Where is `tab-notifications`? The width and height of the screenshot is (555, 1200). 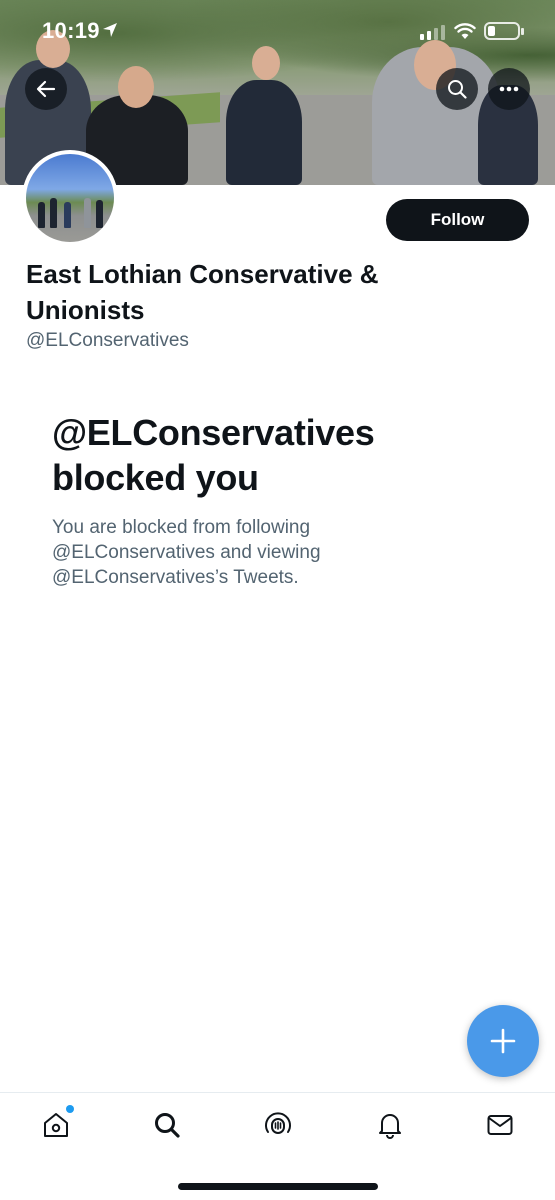
tab-notifications is located at coordinates (390, 1125).